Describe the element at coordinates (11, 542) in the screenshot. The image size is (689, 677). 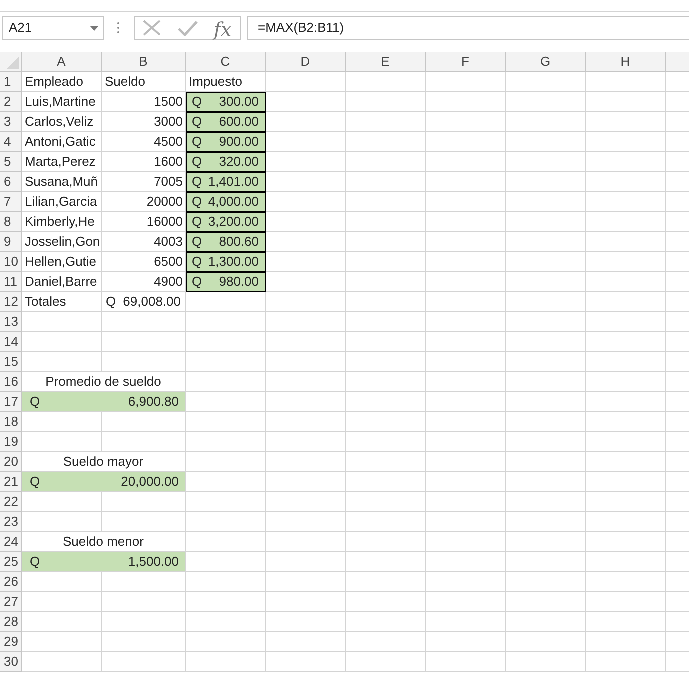
I see `row-header: 24` at that location.